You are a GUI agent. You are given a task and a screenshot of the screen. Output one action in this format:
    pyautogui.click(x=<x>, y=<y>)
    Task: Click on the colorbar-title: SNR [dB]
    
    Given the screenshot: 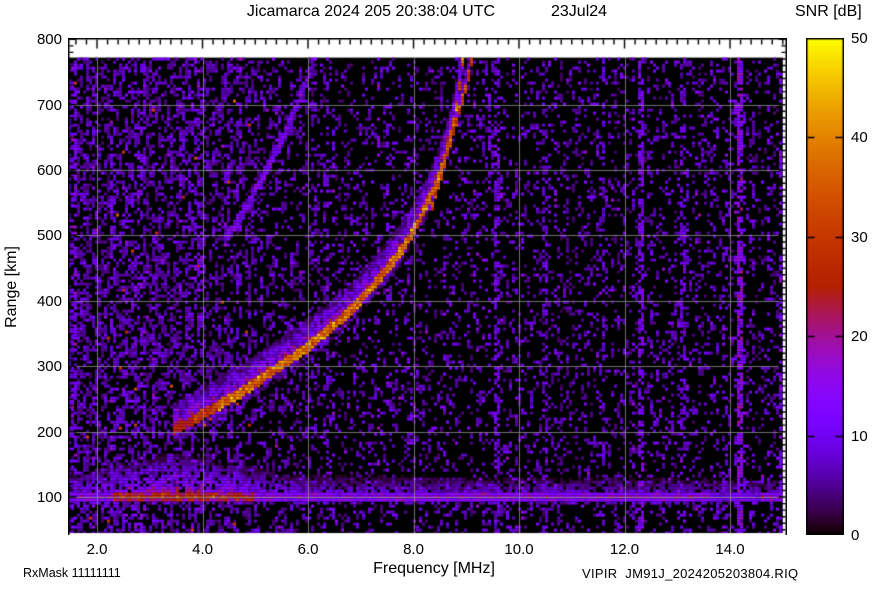 What is the action you would take?
    pyautogui.click(x=828, y=11)
    